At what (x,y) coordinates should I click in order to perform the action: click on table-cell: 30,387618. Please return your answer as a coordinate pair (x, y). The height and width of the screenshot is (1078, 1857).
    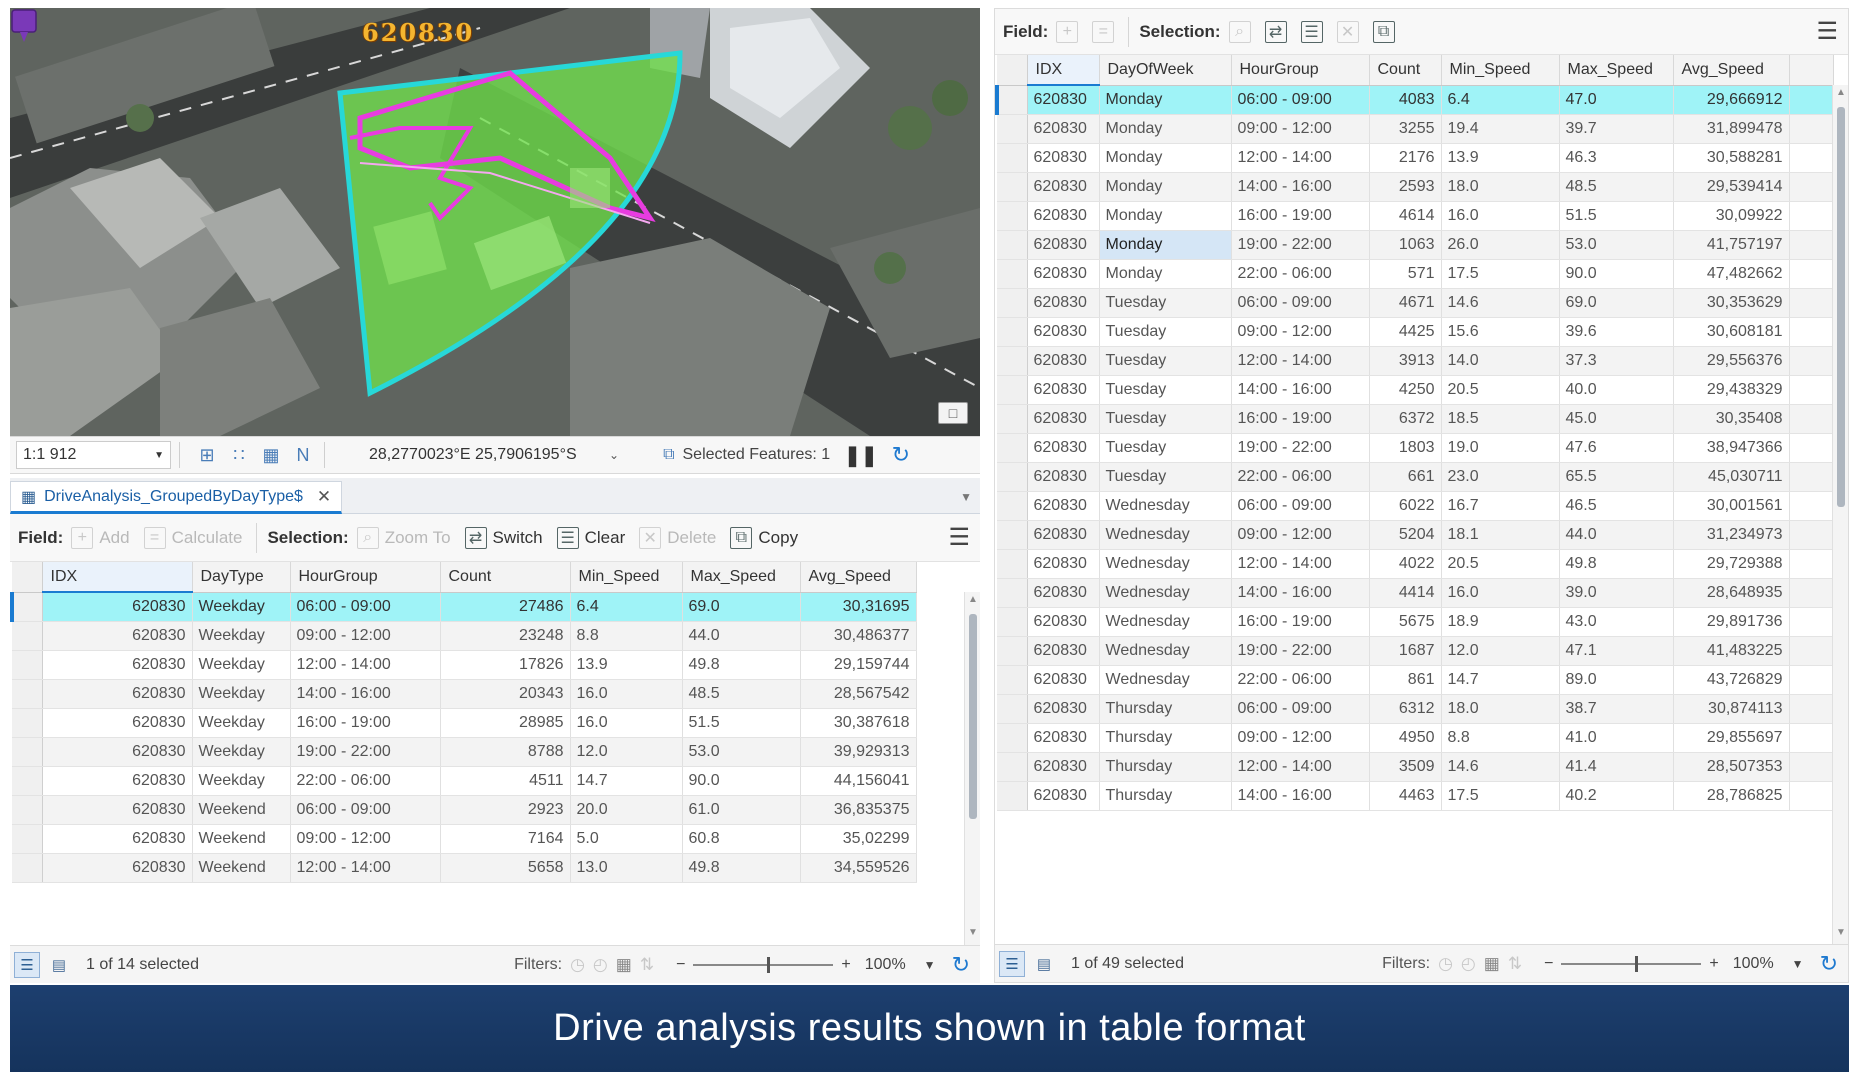
    Looking at the image, I should click on (858, 723).